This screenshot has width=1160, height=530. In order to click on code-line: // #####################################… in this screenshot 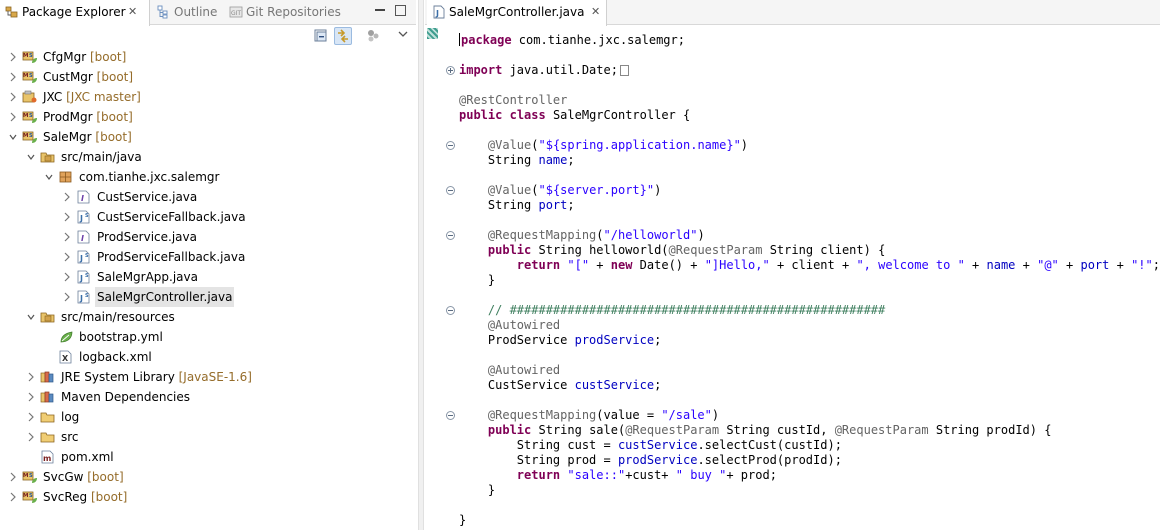, I will do `click(672, 310)`.